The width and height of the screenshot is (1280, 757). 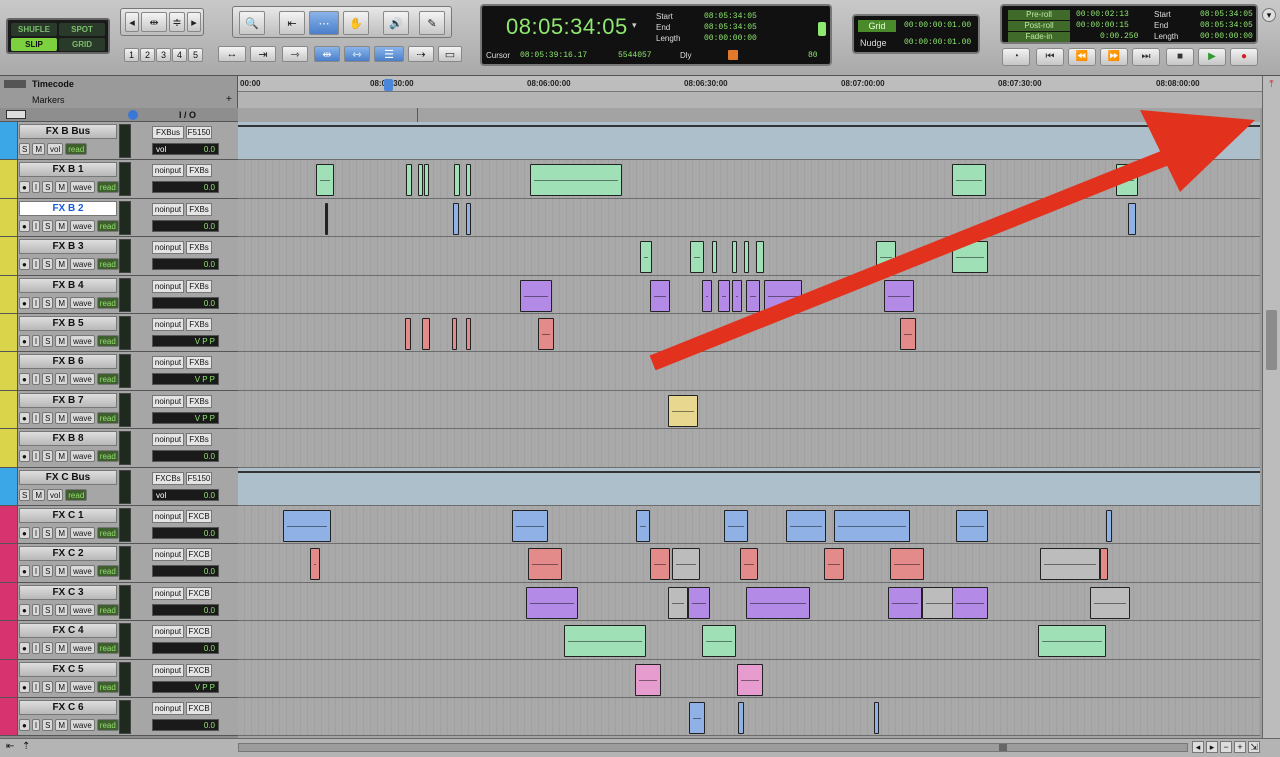 What do you see at coordinates (119, 448) in the screenshot?
I see `track-header: FX B 8 ● I S Mwave read noinput FXBs 0.0` at bounding box center [119, 448].